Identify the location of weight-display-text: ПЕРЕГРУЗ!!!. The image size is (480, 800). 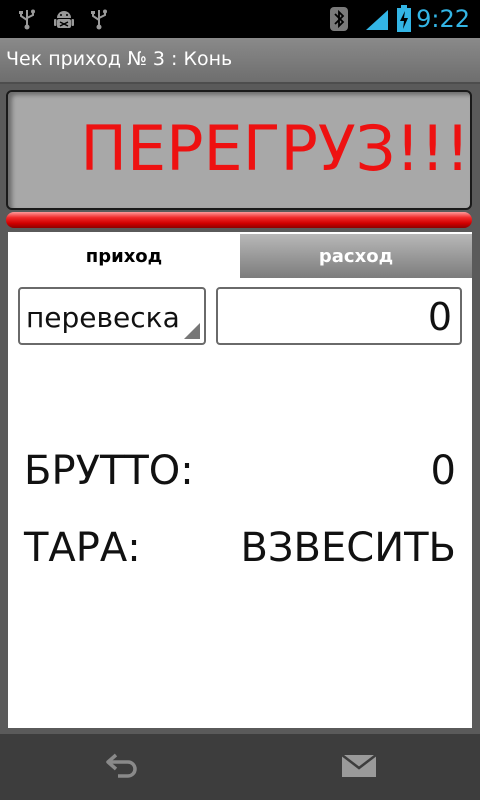
(275, 148).